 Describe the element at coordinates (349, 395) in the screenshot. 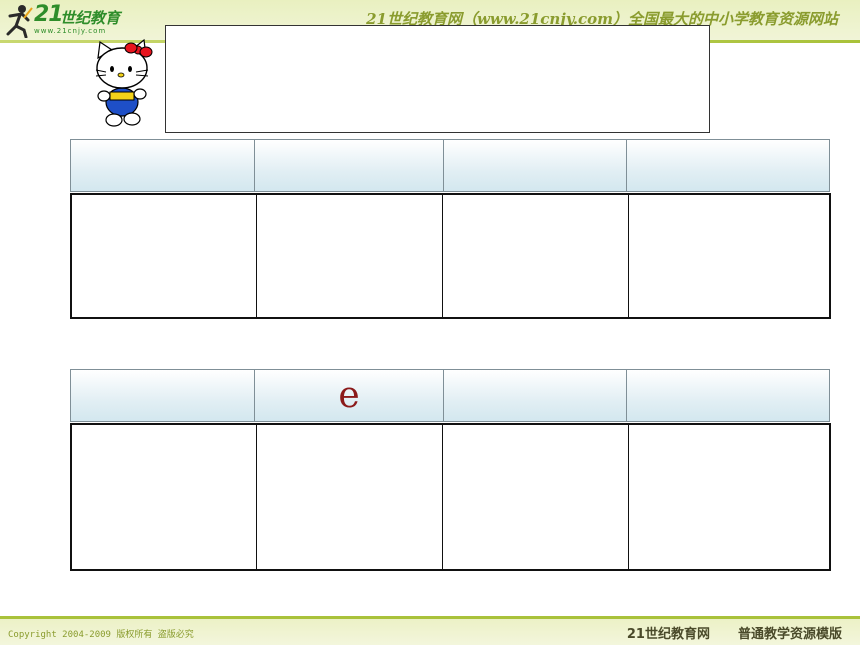

I see `table-2-header-2: e` at that location.